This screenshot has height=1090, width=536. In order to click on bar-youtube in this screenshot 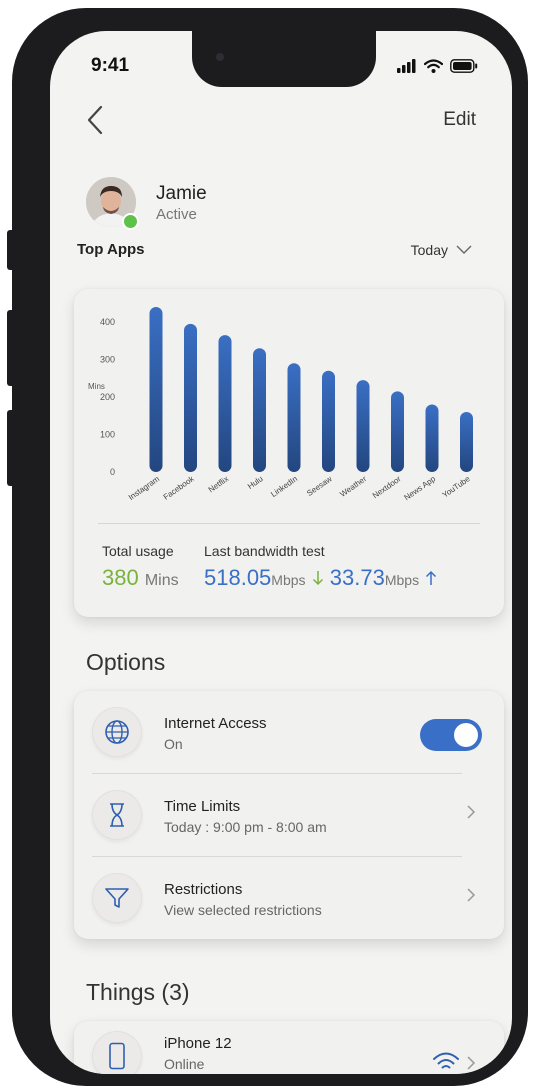, I will do `click(466, 442)`.